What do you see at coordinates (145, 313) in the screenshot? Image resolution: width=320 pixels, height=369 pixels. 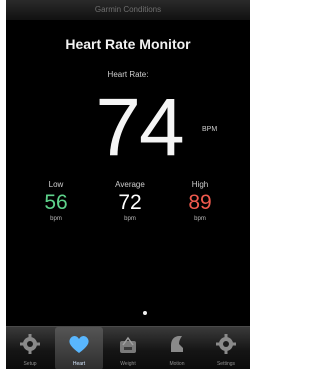 I see `page-indicator-dot` at bounding box center [145, 313].